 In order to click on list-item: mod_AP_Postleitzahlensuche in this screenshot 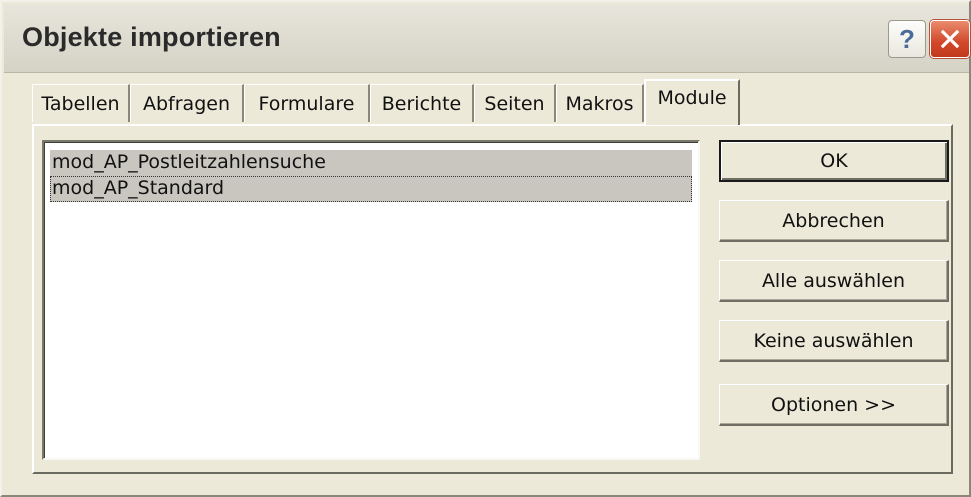, I will do `click(371, 163)`.